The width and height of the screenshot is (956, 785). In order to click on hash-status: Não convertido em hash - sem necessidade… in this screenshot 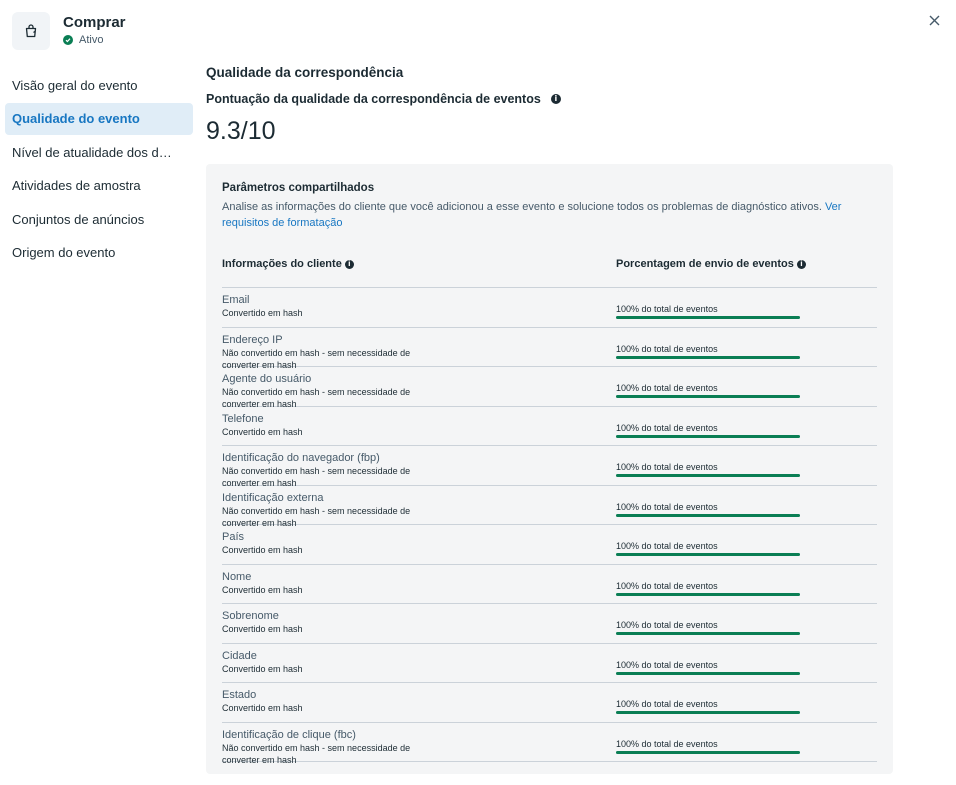, I will do `click(316, 753)`.